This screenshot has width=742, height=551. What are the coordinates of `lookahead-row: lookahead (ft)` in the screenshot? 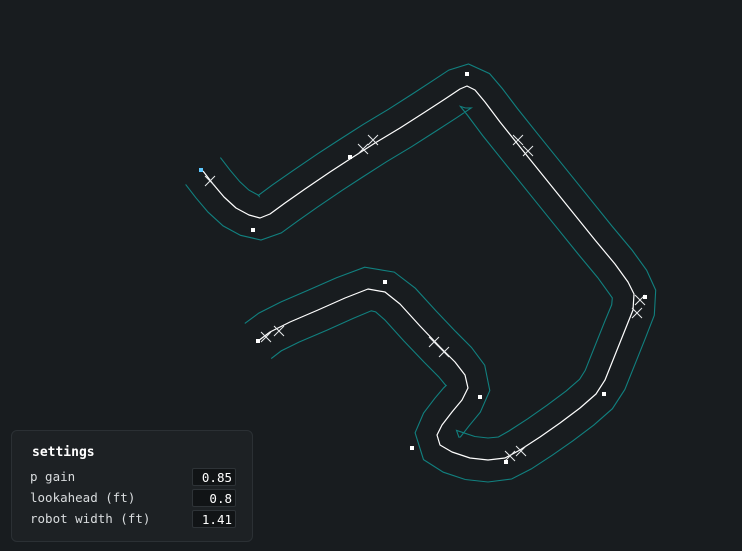 It's located at (133, 498).